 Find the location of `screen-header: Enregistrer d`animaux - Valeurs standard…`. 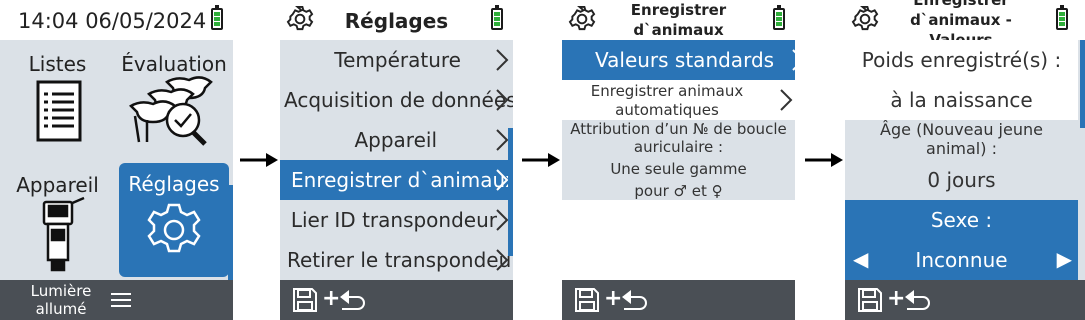

screen-header: Enregistrer d`animaux - Valeurs standard… is located at coordinates (965, 34).